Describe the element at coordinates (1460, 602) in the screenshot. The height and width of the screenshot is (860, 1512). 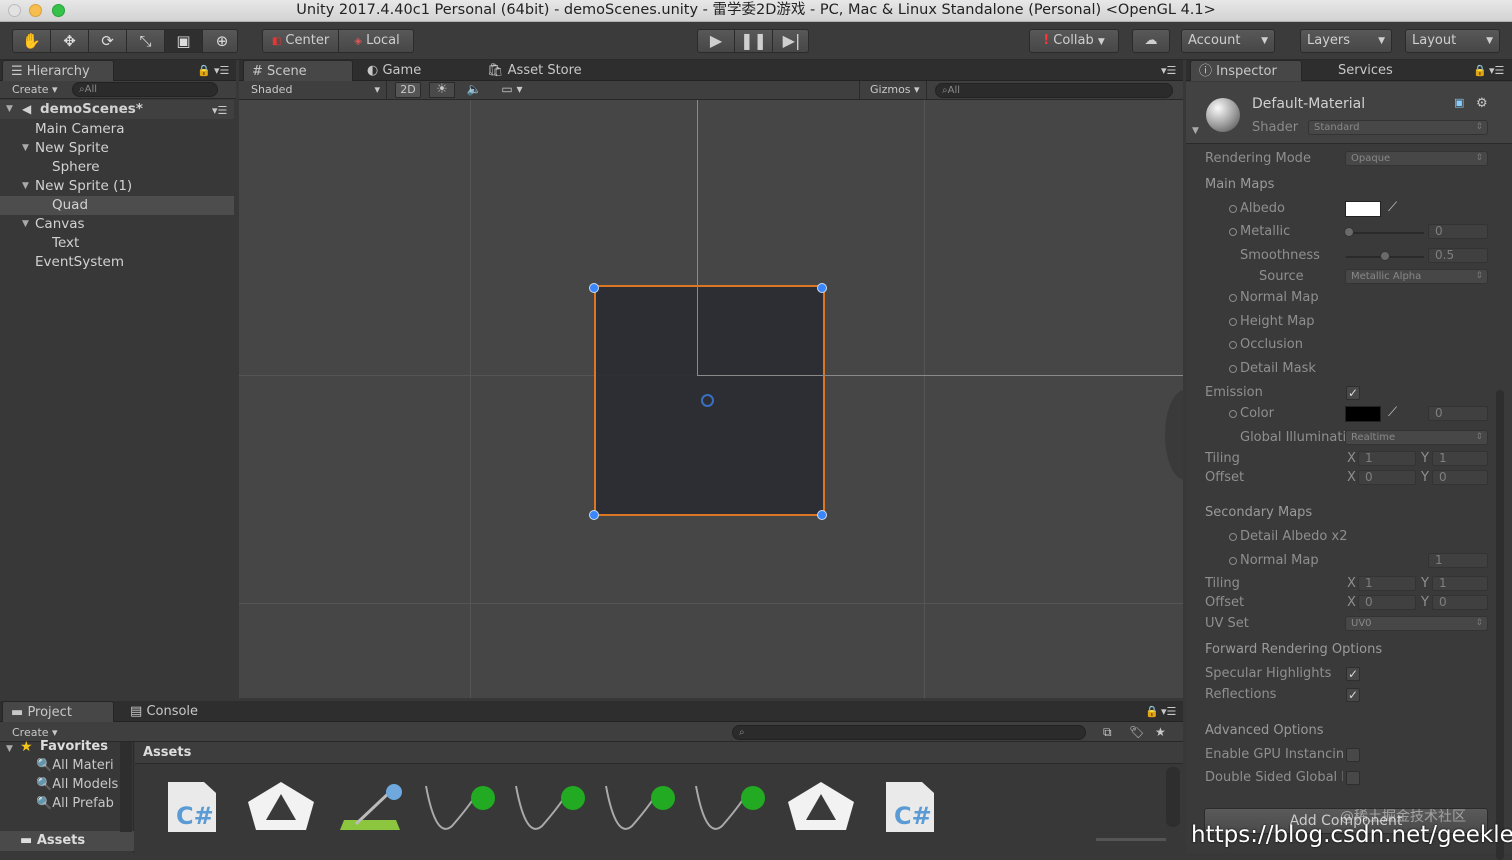
I see `secondary-offset-y-field: 0` at that location.